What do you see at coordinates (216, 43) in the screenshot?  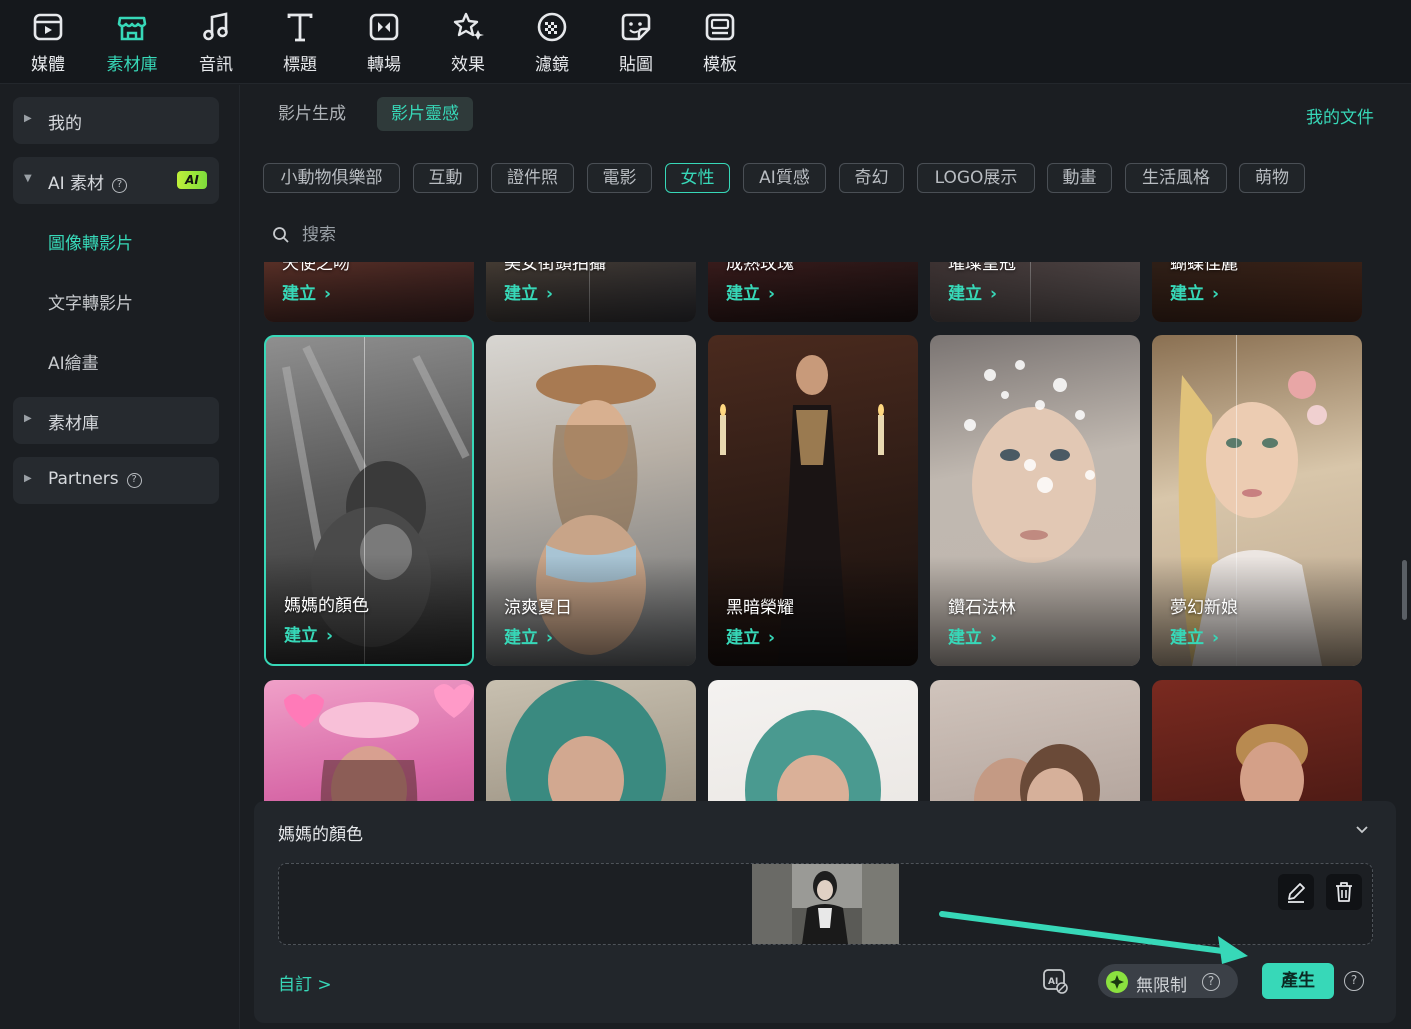 I see `toolbar-audio: 音訊` at bounding box center [216, 43].